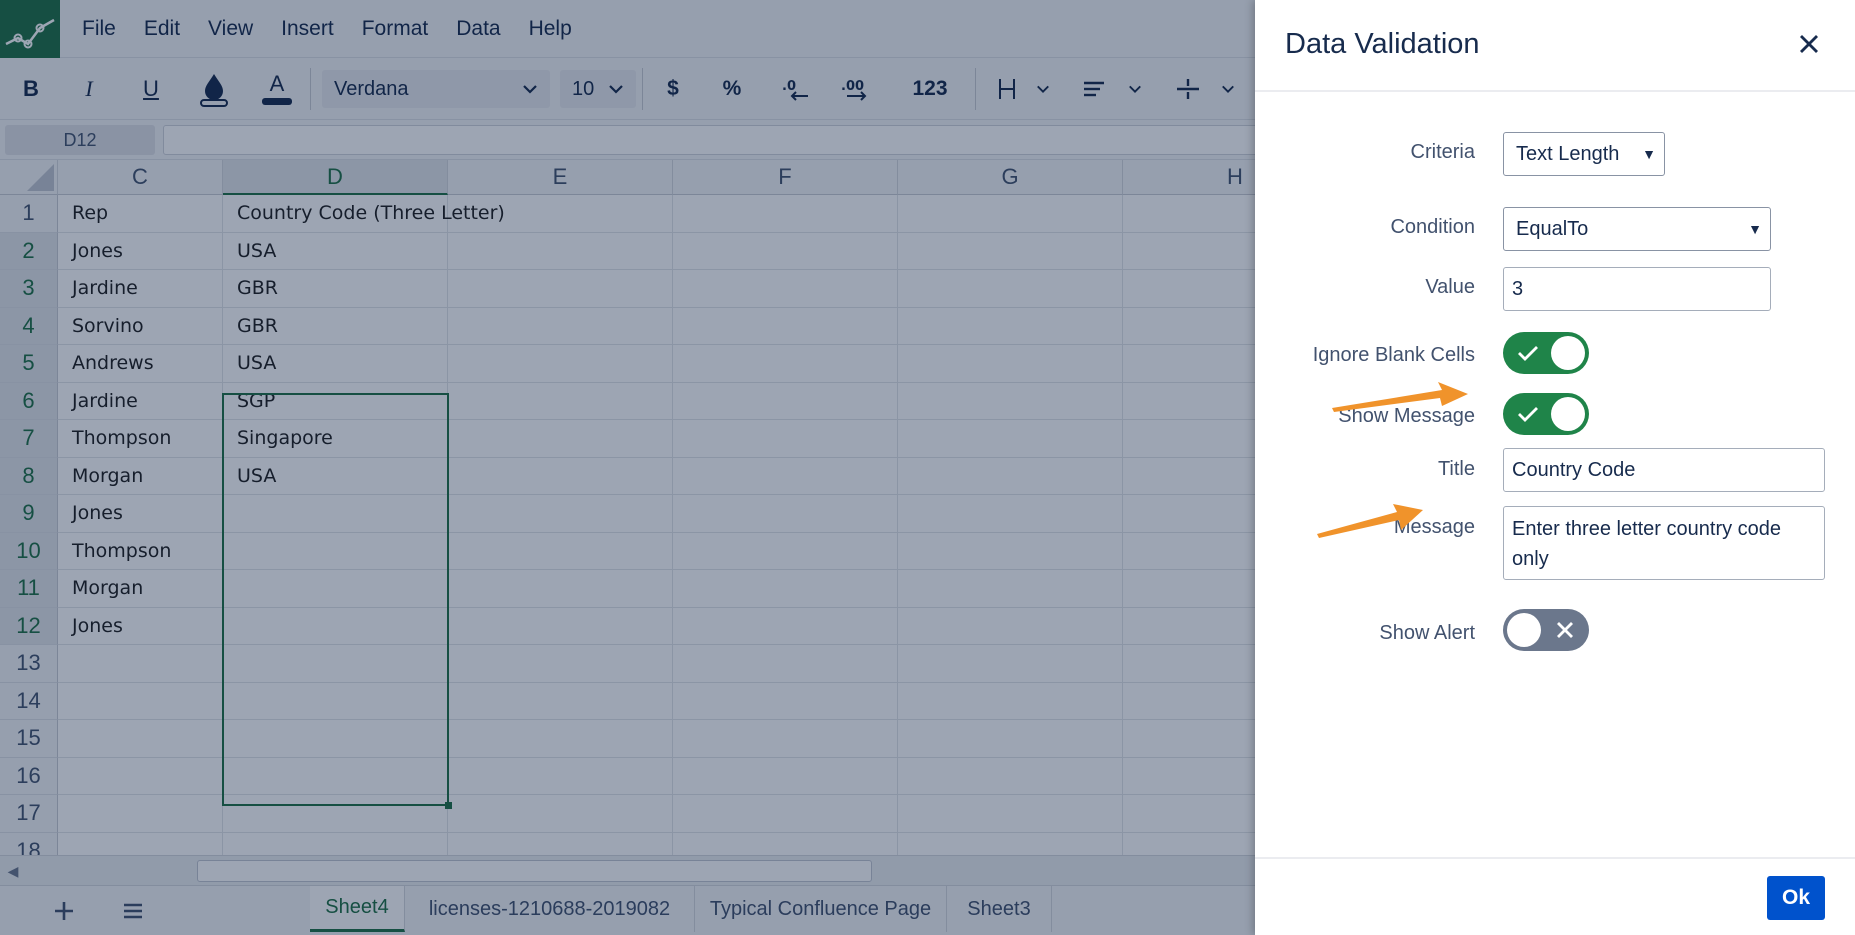  I want to click on ok-button: Ok, so click(1796, 898).